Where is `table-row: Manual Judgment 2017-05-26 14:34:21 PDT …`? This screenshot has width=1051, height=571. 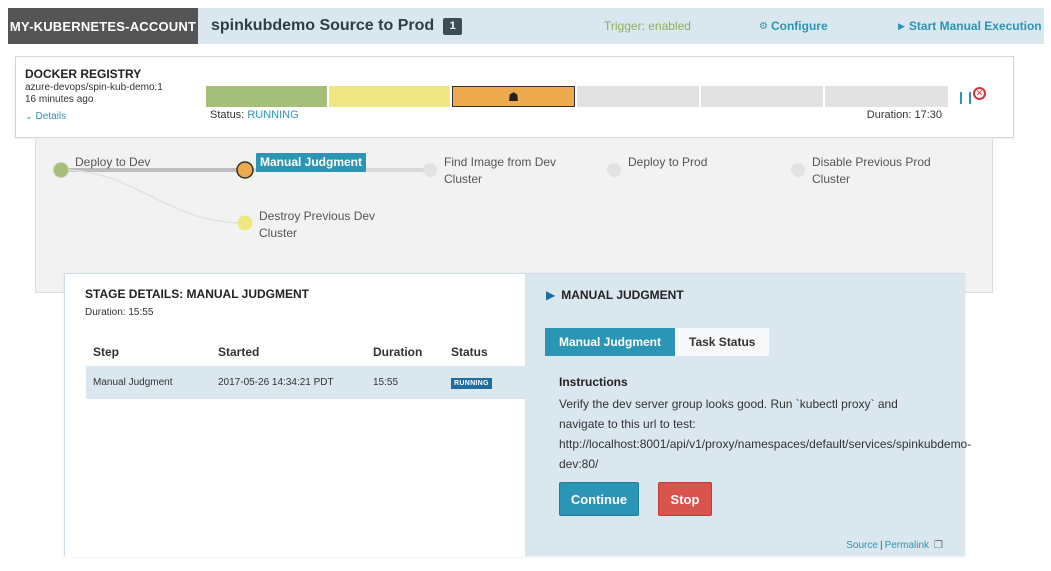
table-row: Manual Judgment 2017-05-26 14:34:21 PDT … is located at coordinates (305, 382).